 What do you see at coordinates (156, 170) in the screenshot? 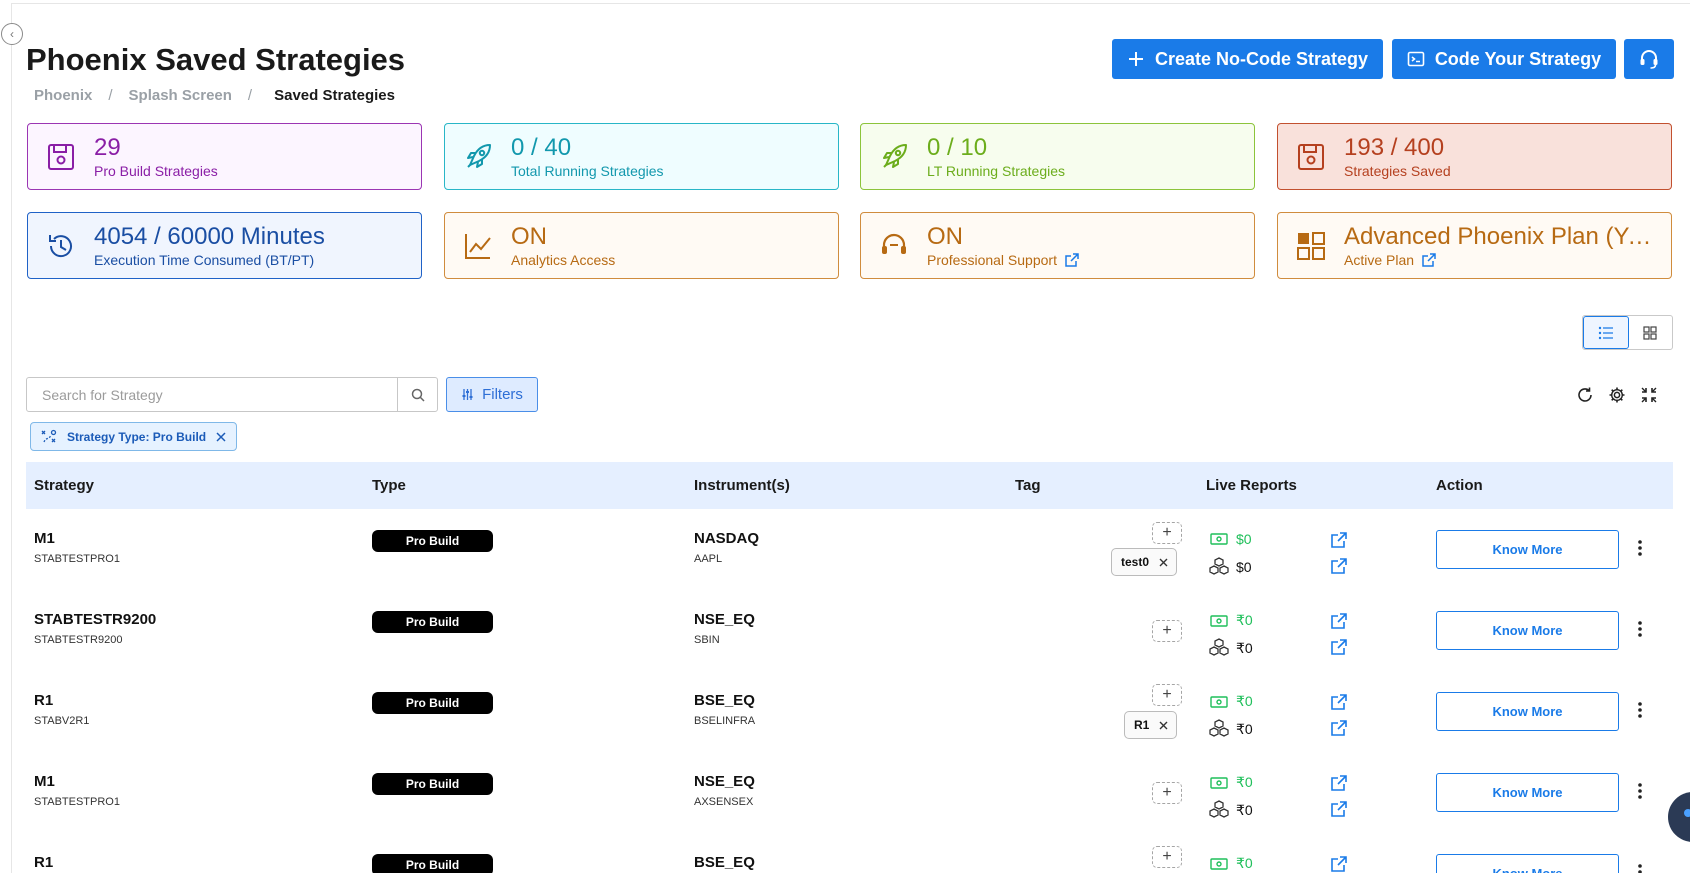
I see `stat-label: Pro Build Strategies` at bounding box center [156, 170].